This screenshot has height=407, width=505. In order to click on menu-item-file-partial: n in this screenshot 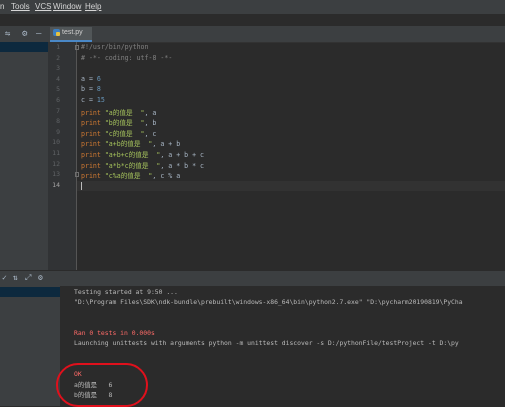, I will do `click(2, 6)`.